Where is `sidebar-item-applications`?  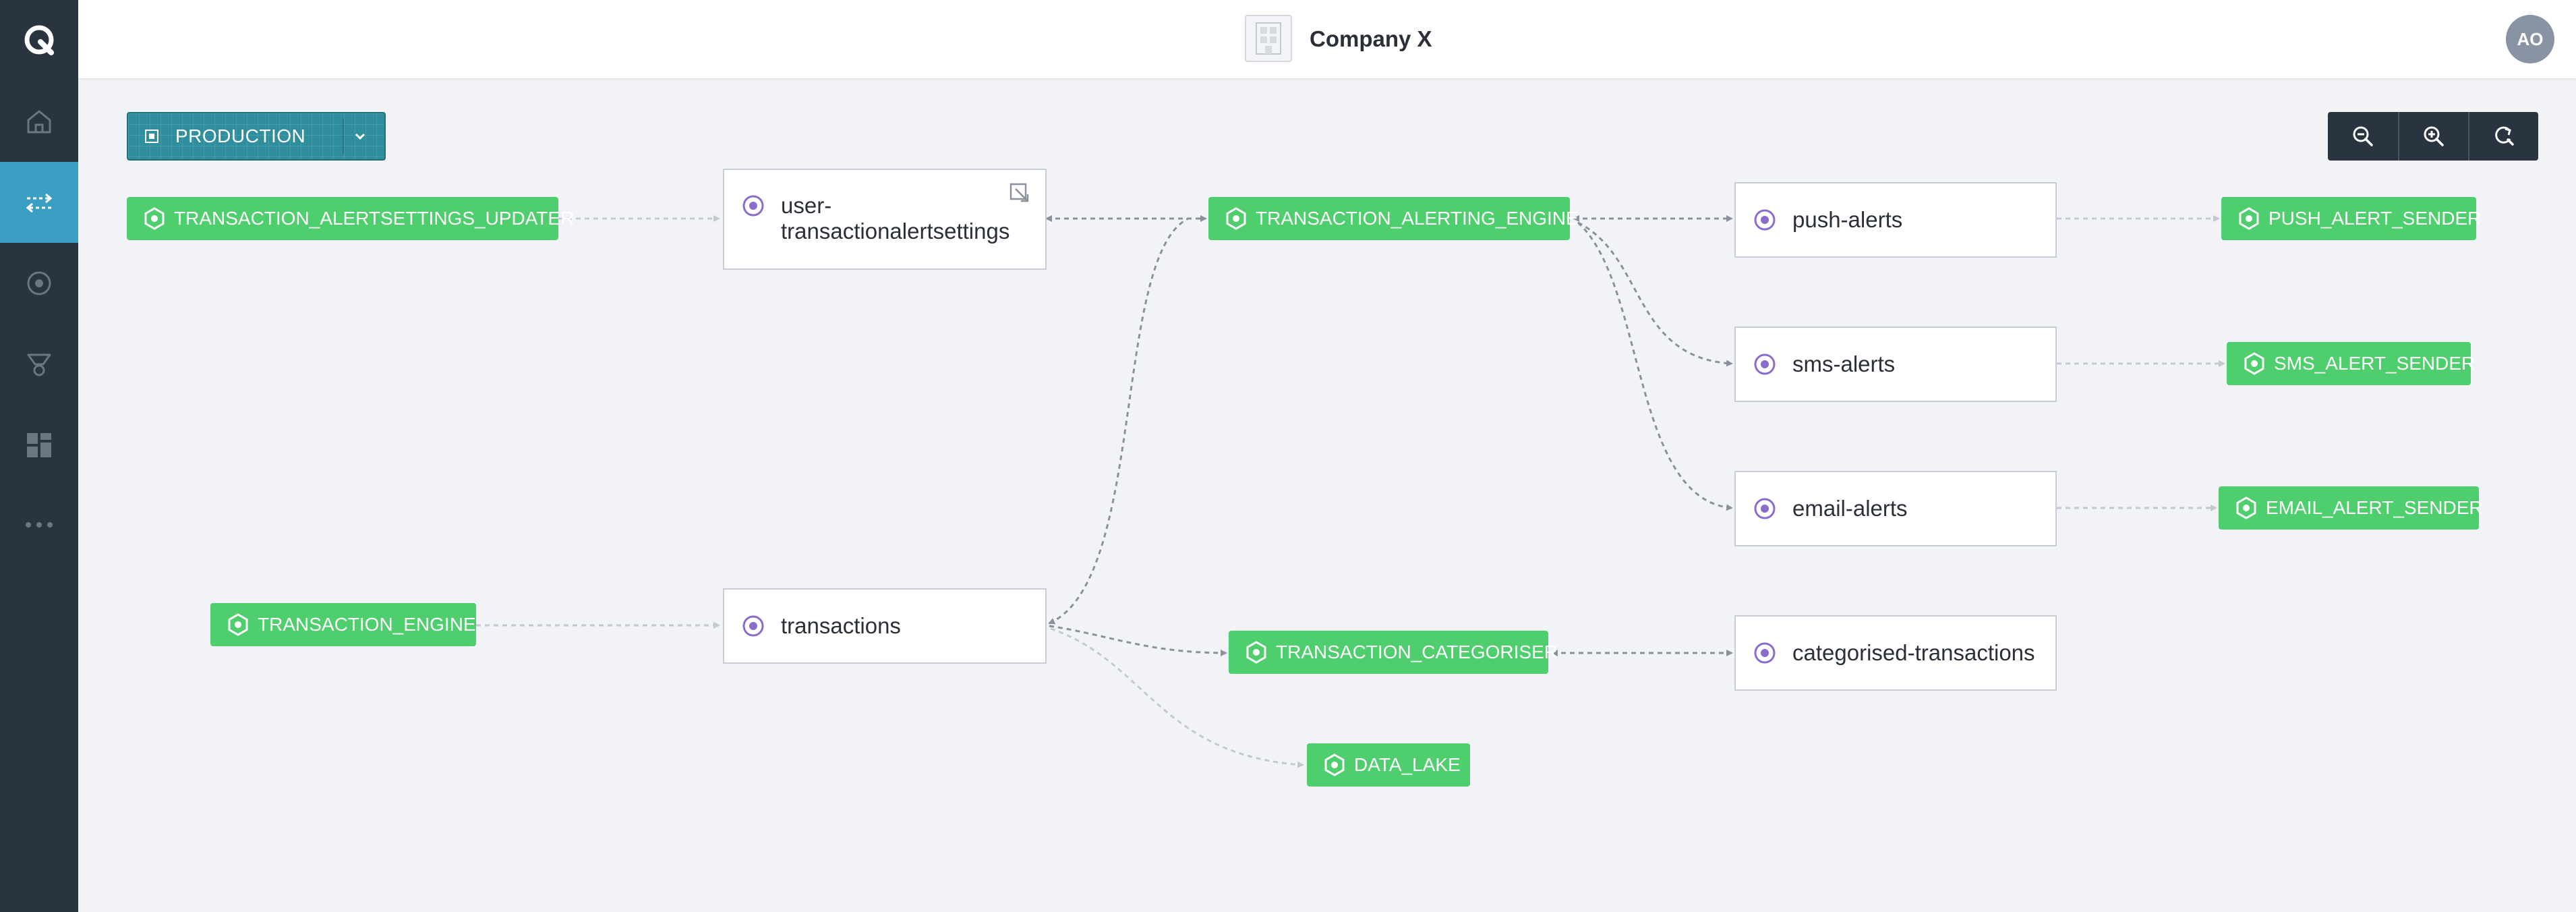 sidebar-item-applications is located at coordinates (39, 364).